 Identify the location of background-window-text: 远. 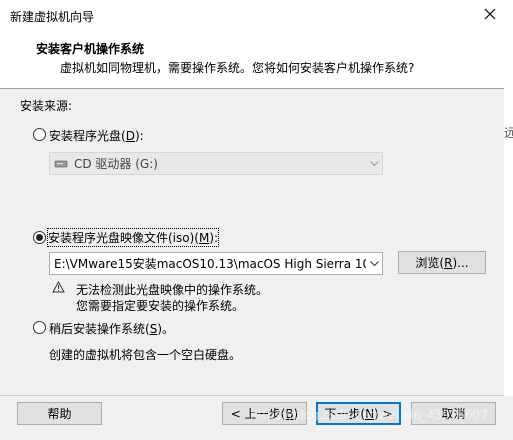
(508, 133).